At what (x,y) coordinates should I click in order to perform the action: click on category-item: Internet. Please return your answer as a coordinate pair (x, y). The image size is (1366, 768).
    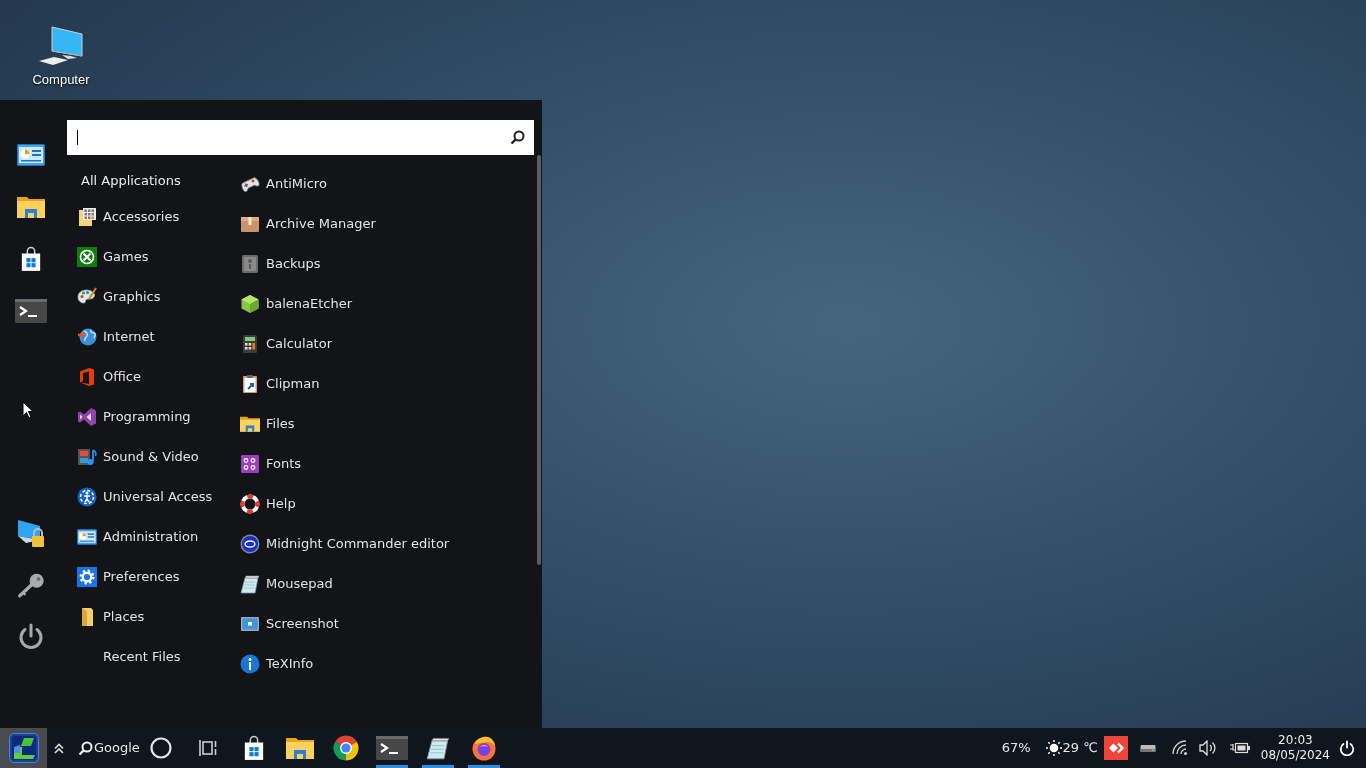
    Looking at the image, I should click on (116, 337).